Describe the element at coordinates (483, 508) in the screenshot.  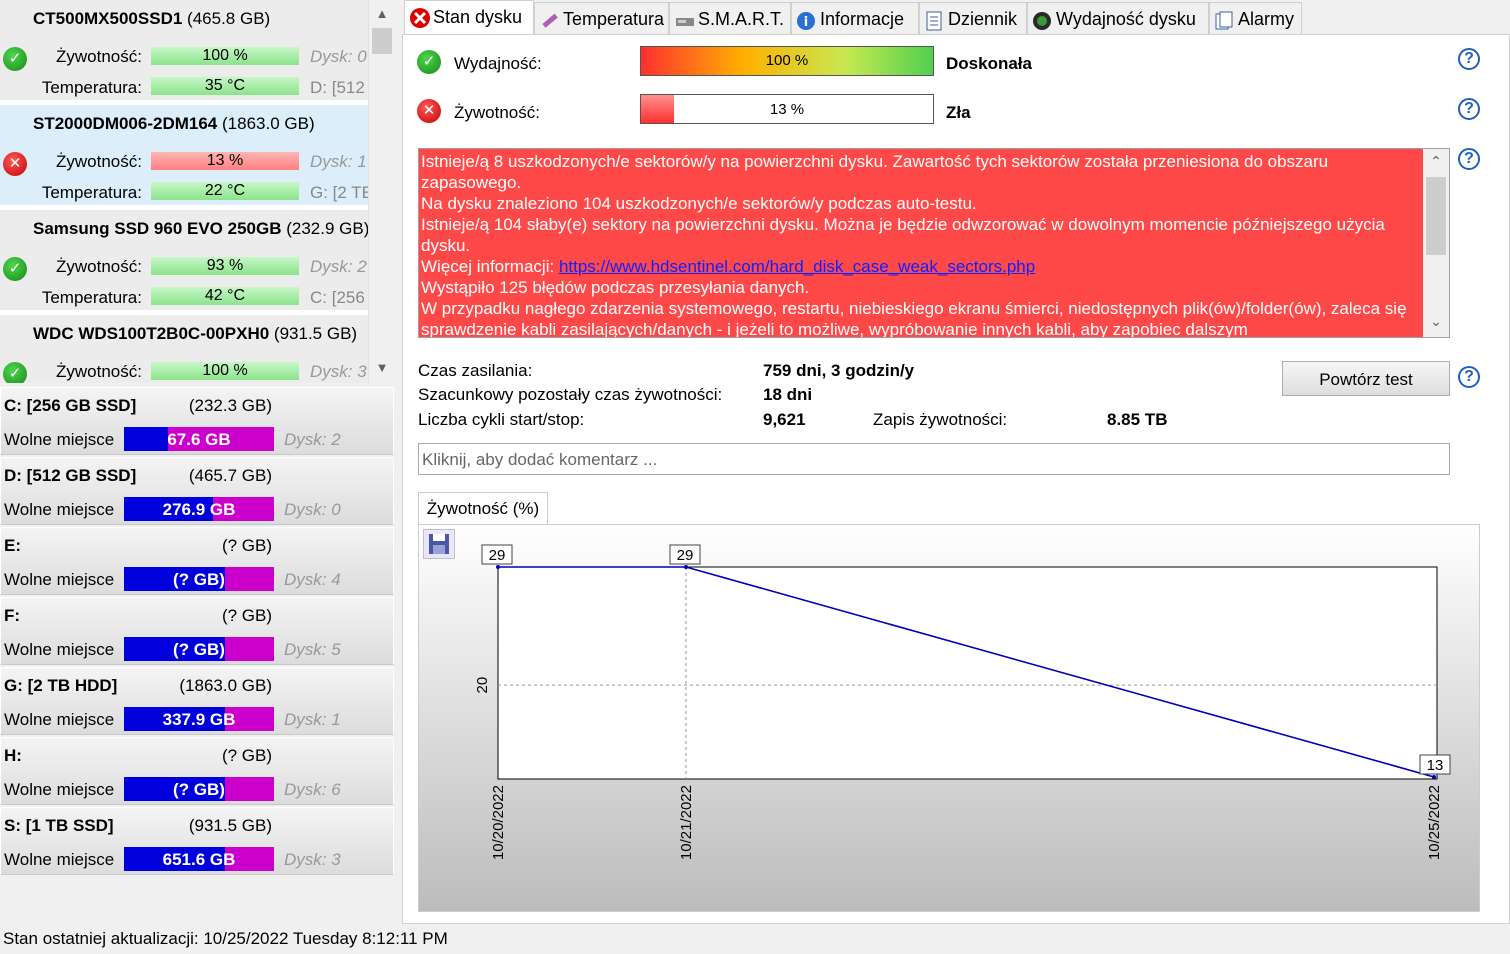
I see `tab-health-graph: Żywotność (%)` at that location.